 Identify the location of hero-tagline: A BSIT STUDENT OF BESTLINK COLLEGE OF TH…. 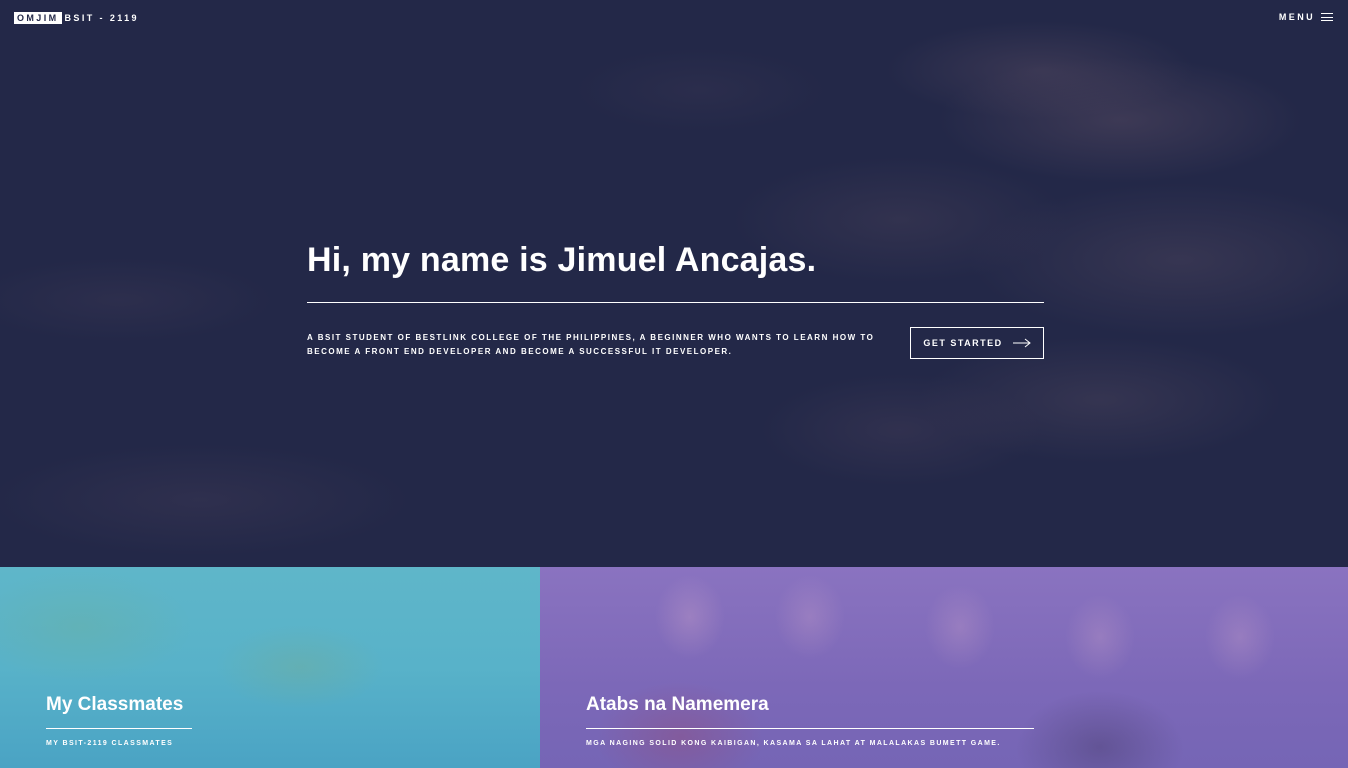
(591, 344).